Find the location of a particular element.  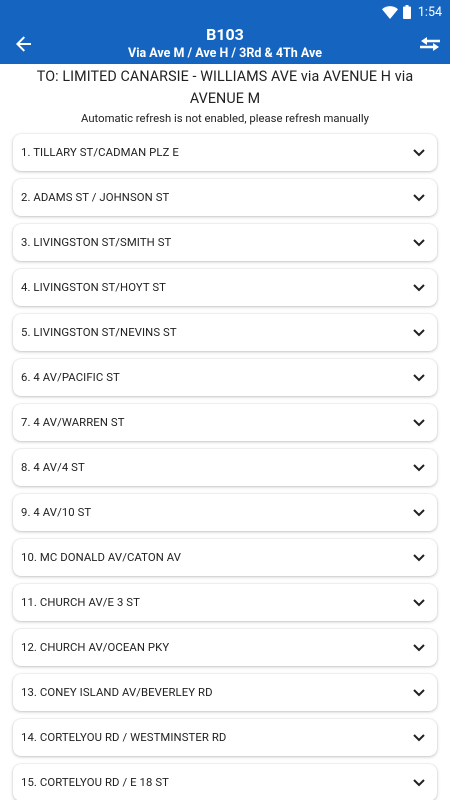

stop-item: 12. CHURCH AV/OCEAN PKY is located at coordinates (225, 647).